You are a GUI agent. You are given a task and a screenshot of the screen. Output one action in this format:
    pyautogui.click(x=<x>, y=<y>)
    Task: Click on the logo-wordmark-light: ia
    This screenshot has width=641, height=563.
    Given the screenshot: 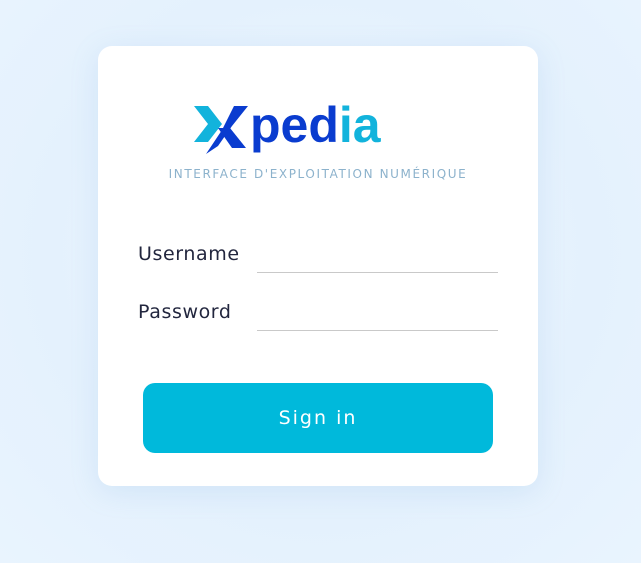 What is the action you would take?
    pyautogui.click(x=360, y=127)
    